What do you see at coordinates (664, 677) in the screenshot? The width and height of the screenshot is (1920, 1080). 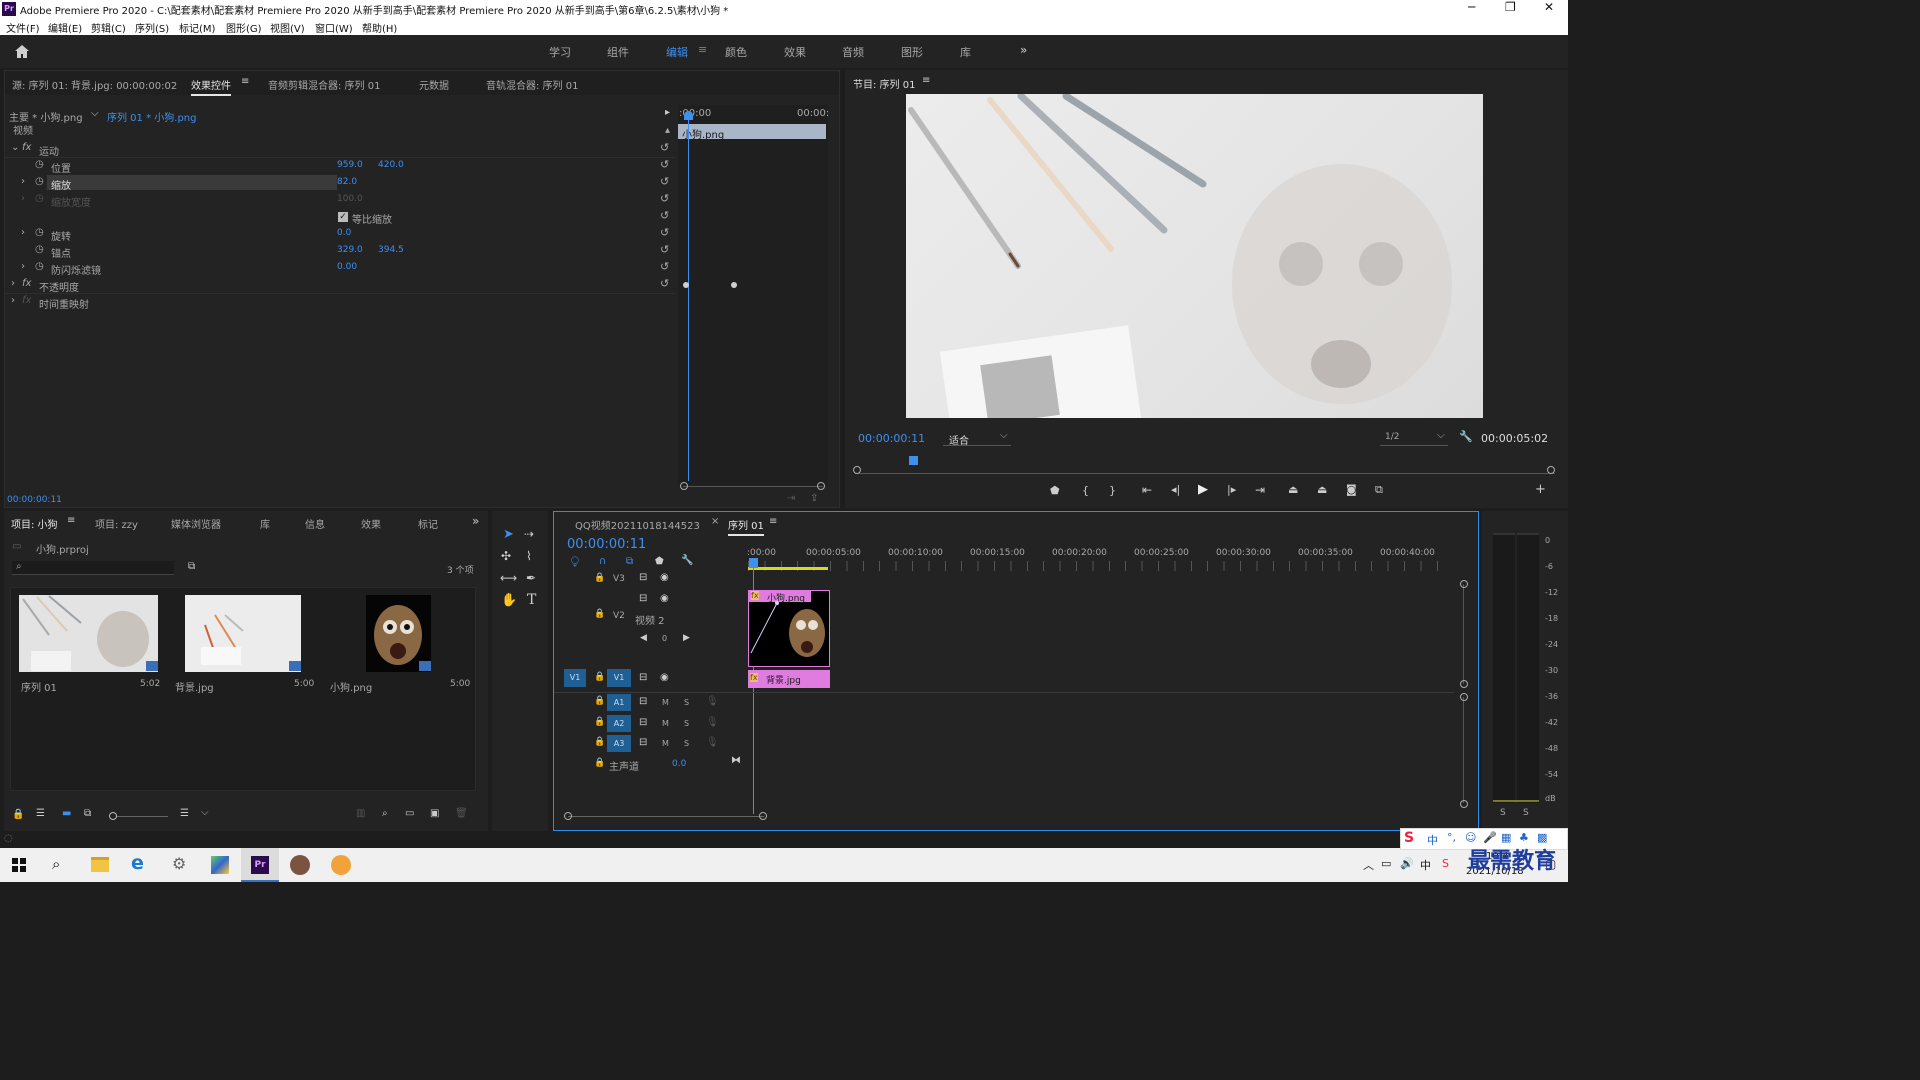 I see `eye-icon: ◉` at bounding box center [664, 677].